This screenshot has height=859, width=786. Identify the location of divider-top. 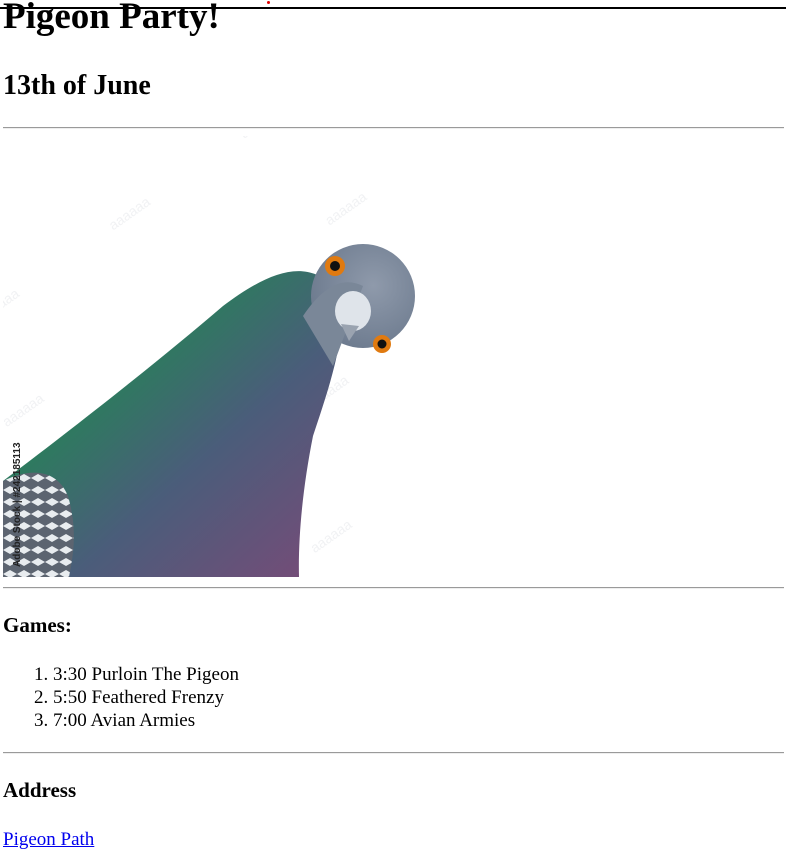
(393, 128).